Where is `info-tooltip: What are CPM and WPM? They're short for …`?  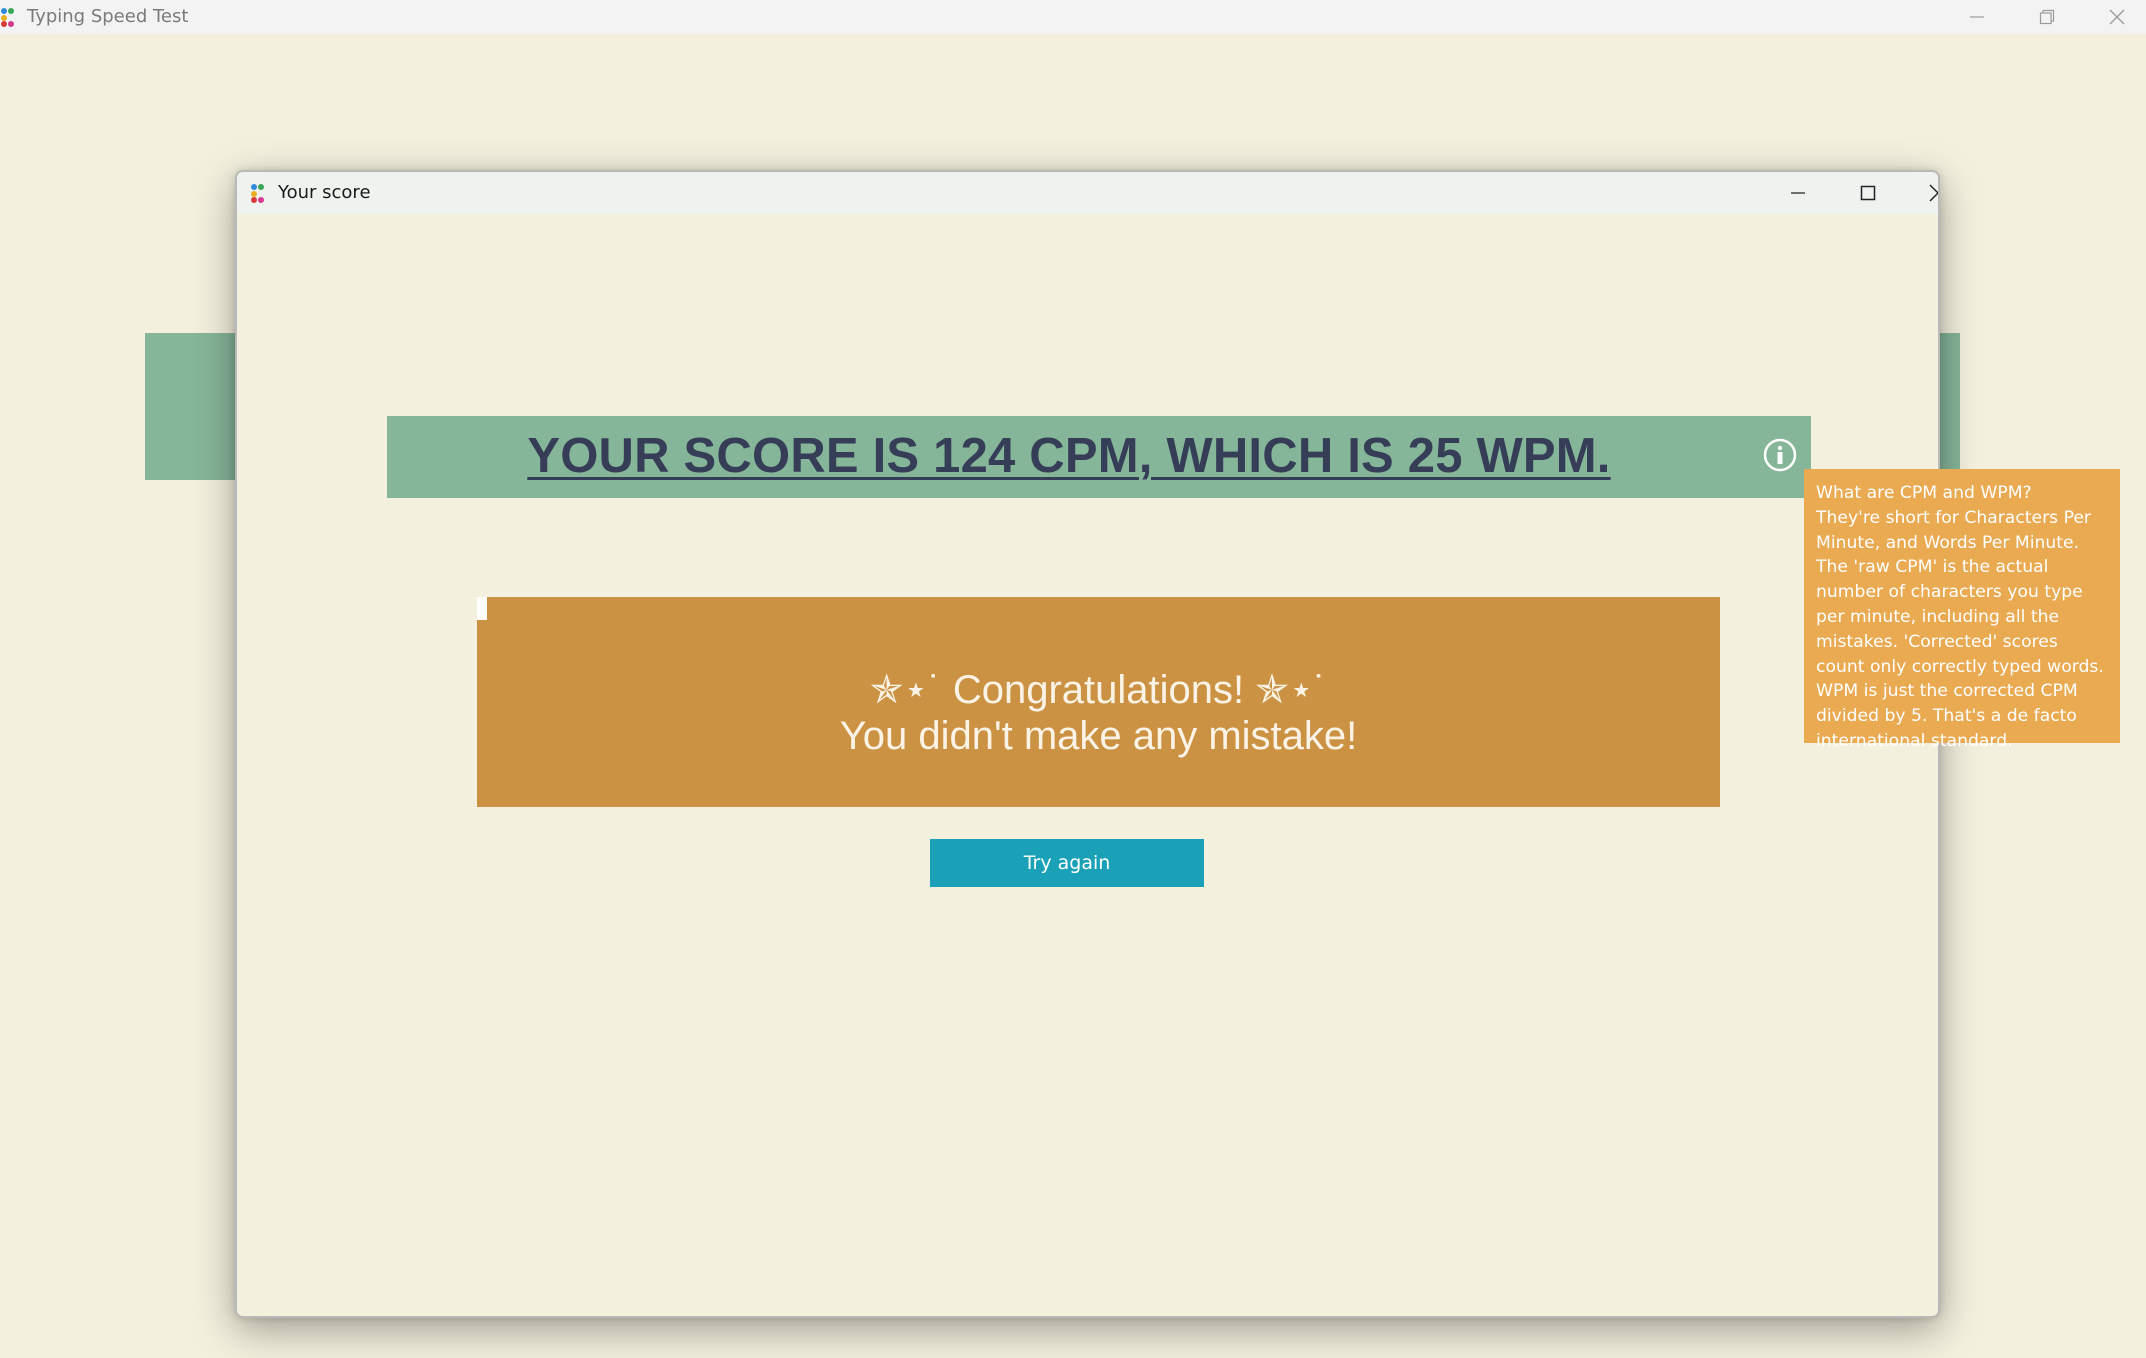 info-tooltip: What are CPM and WPM? They're short for … is located at coordinates (1962, 610).